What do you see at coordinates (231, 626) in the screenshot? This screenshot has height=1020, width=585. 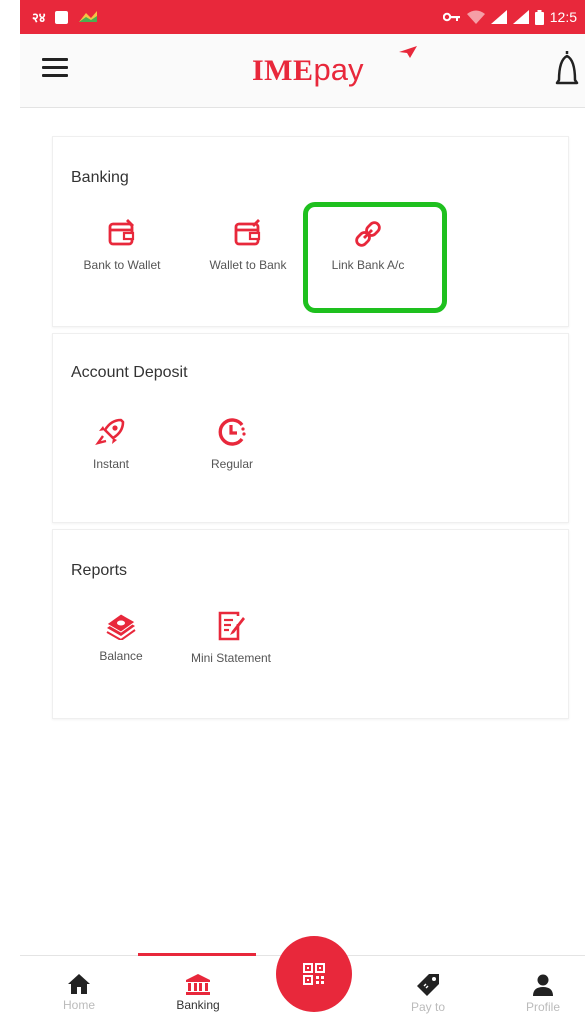 I see `statement-icon` at bounding box center [231, 626].